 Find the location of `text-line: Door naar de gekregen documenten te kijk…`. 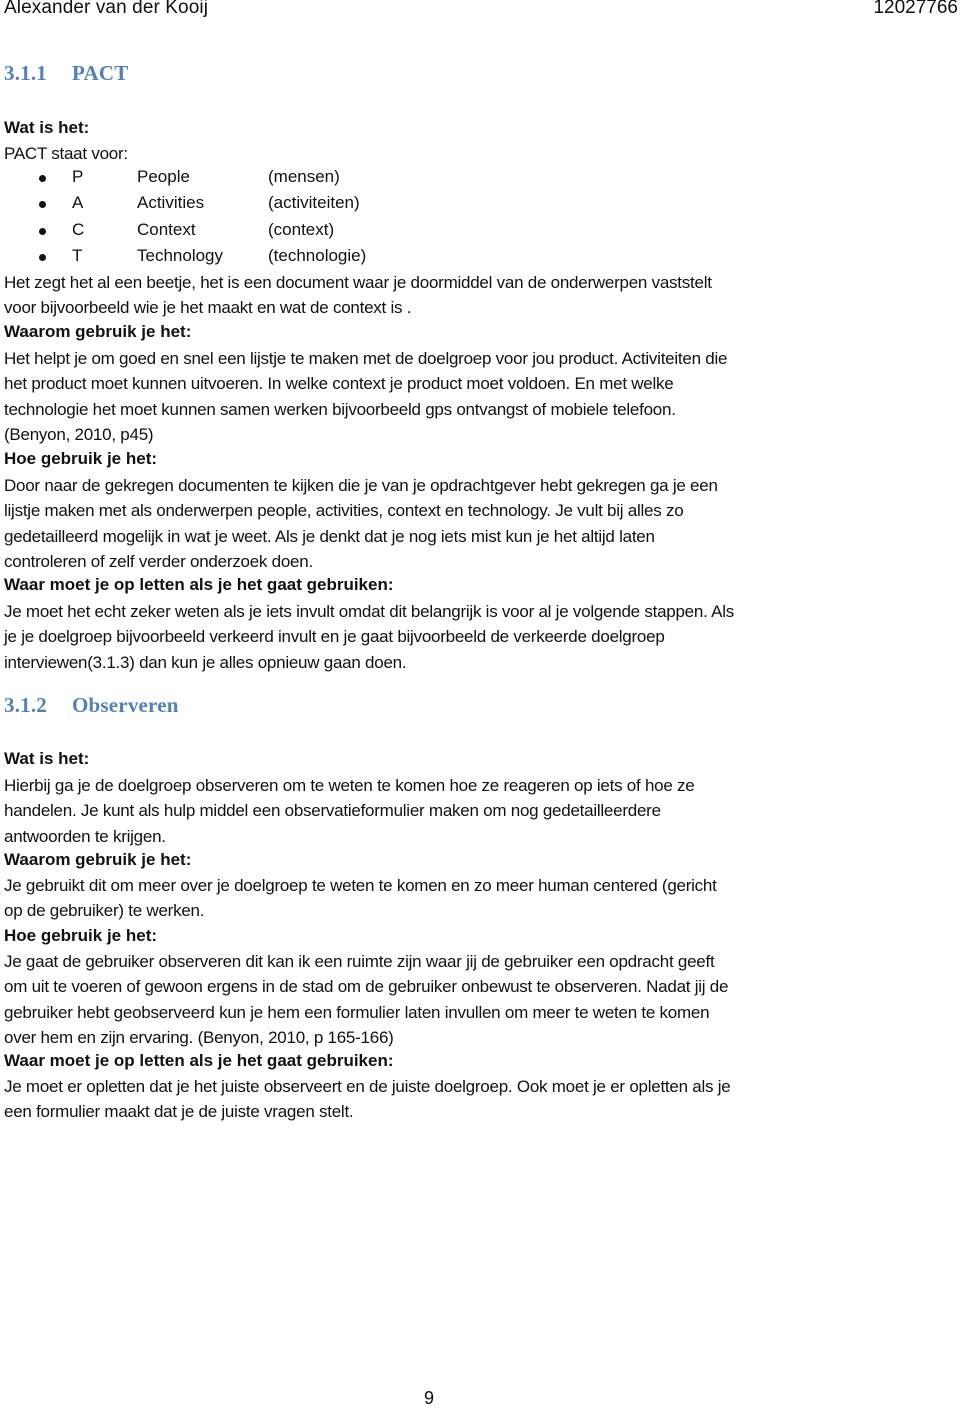

text-line: Door naar de gekregen documenten te kijk… is located at coordinates (361, 485).